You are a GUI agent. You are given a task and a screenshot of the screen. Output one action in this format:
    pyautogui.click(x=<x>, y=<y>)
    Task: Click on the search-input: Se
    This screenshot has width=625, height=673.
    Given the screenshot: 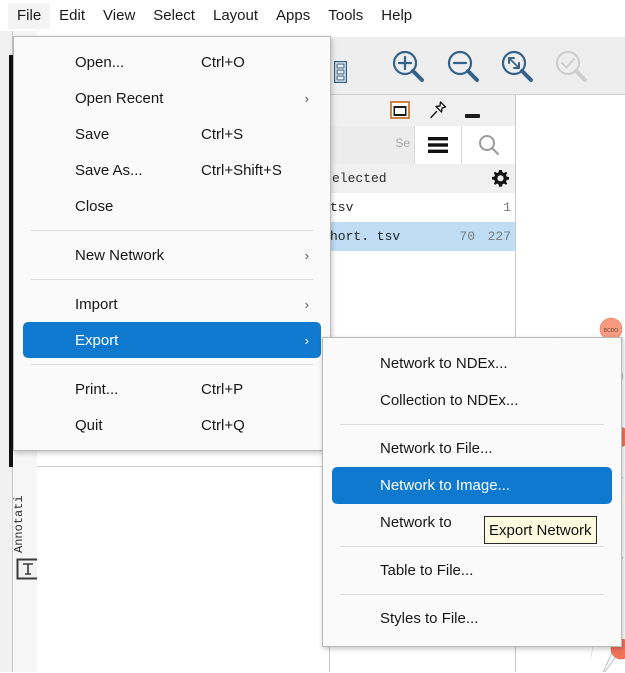 What is the action you would take?
    pyautogui.click(x=372, y=145)
    